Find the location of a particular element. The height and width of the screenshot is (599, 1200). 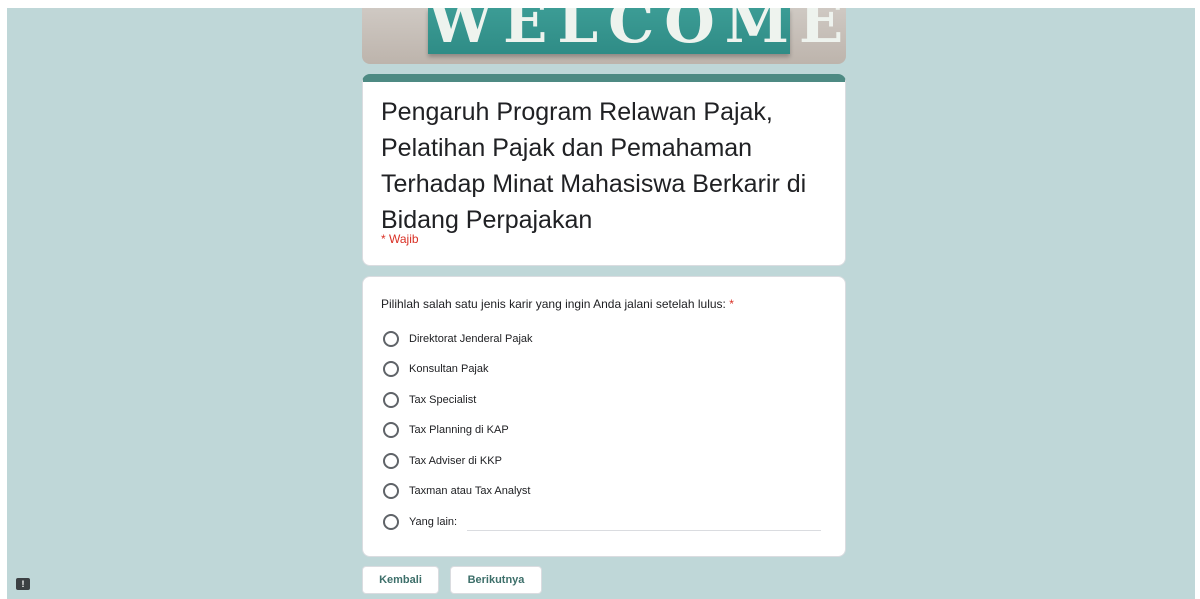

other-text-input is located at coordinates (644, 530).